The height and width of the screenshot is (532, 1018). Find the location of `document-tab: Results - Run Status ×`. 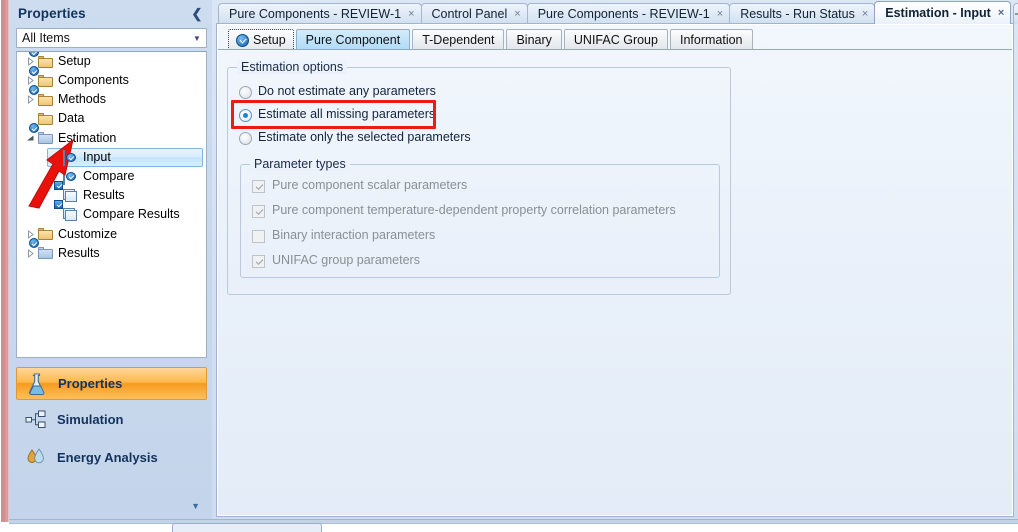

document-tab: Results - Run Status × is located at coordinates (802, 13).